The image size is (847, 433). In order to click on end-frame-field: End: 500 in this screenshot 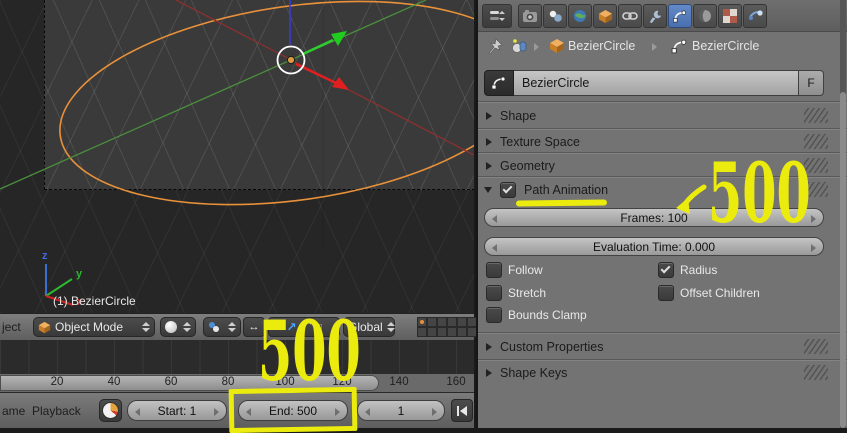, I will do `click(293, 410)`.